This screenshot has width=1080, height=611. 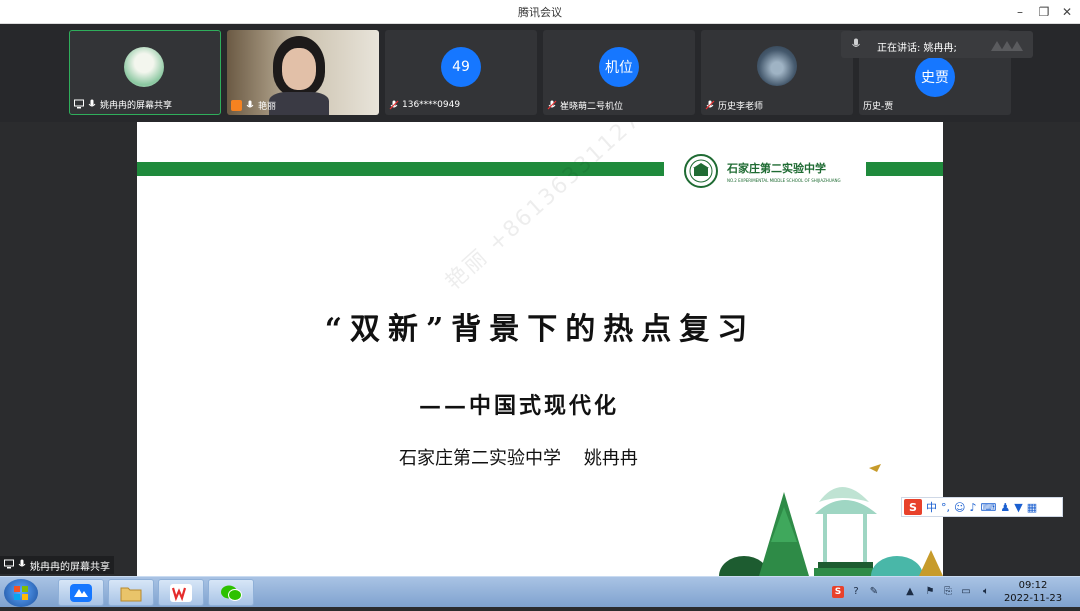 I want to click on file-explorer-taskbar-button, so click(x=131, y=592).